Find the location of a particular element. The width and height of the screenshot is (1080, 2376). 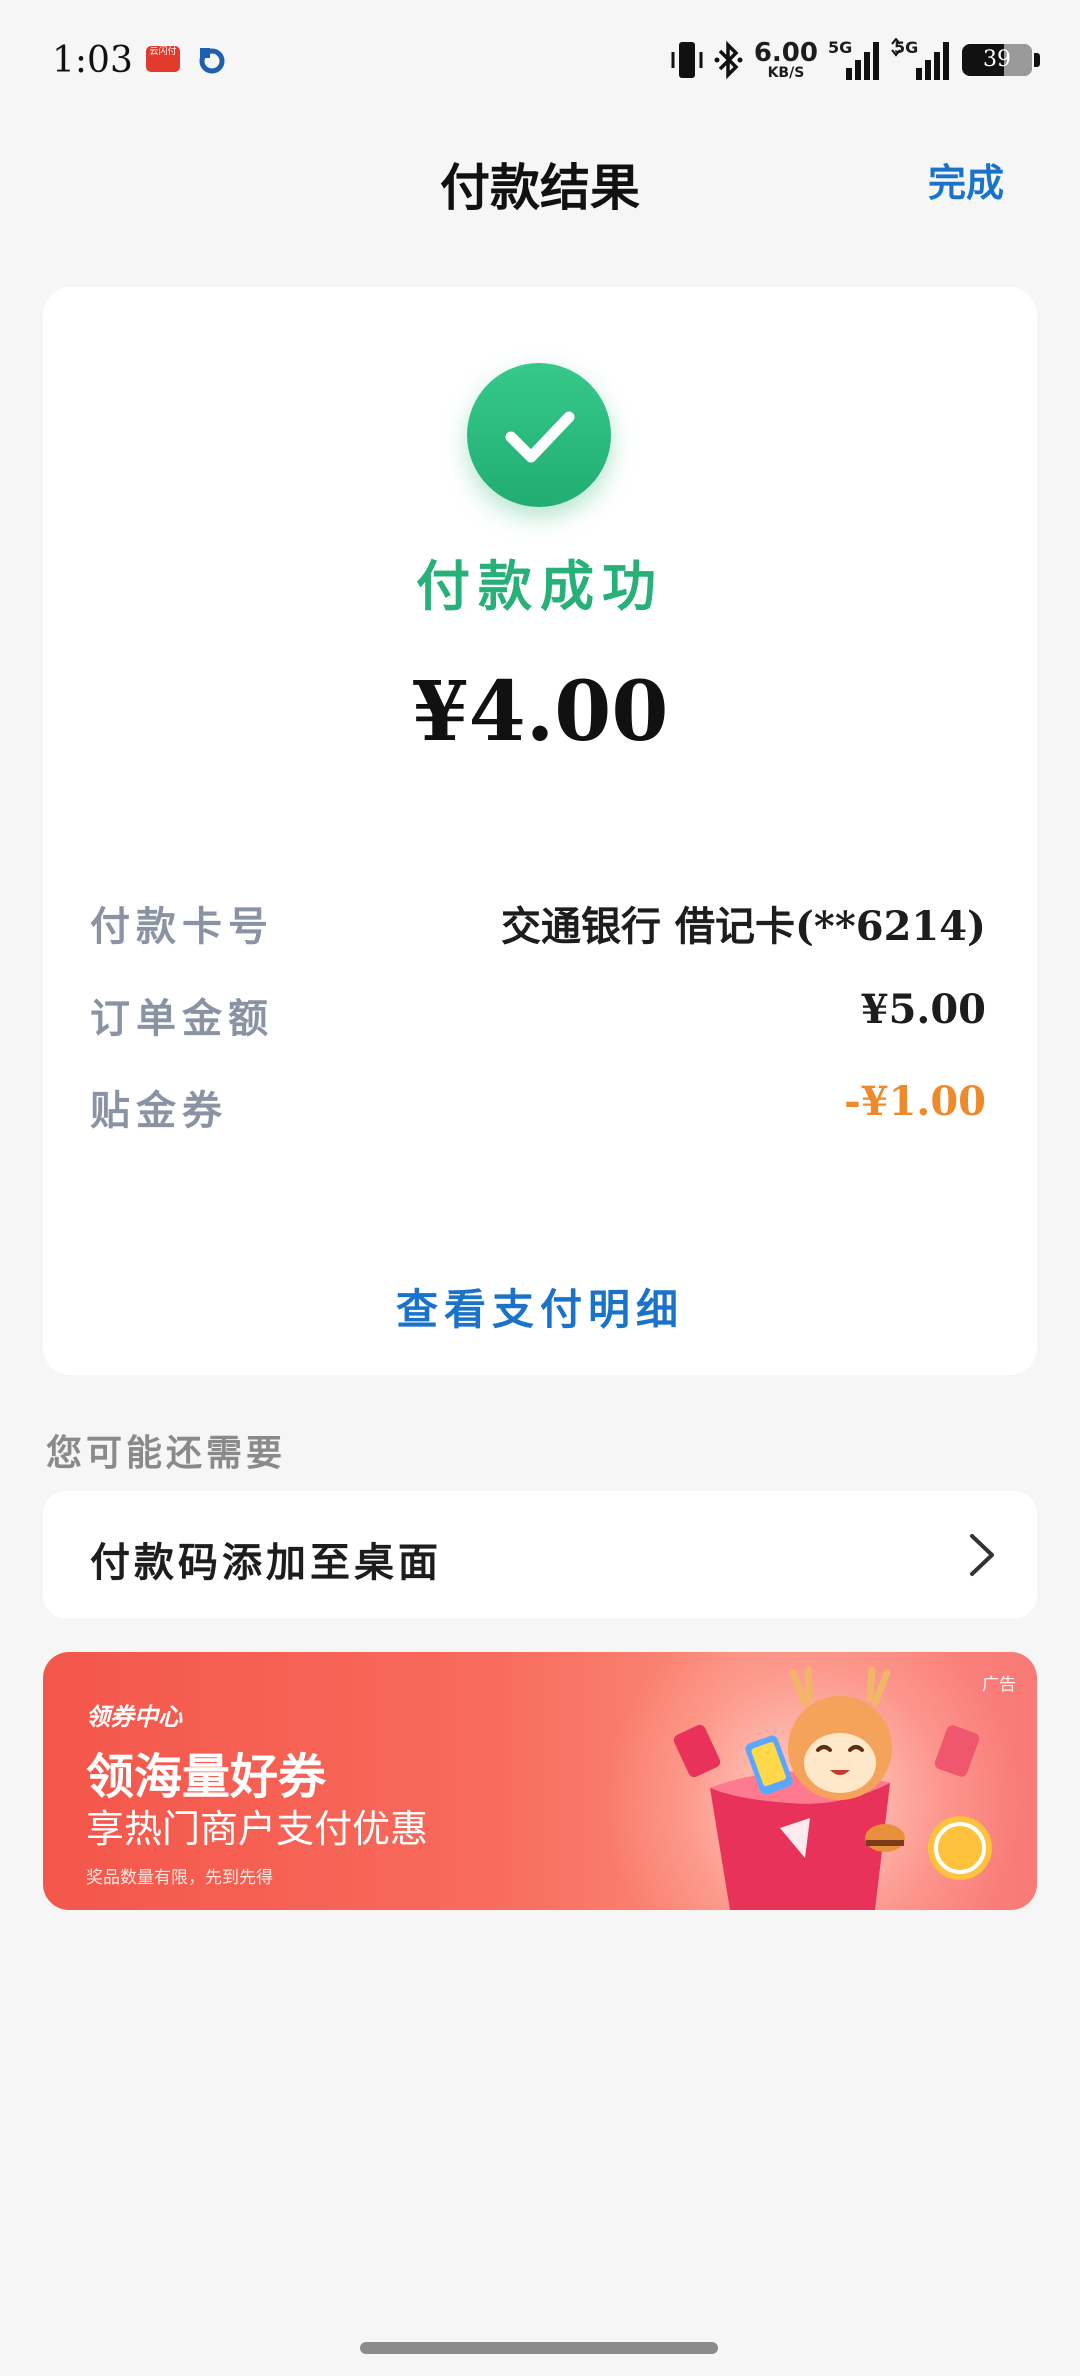

payment-amount: ¥4.00 is located at coordinates (540, 712).